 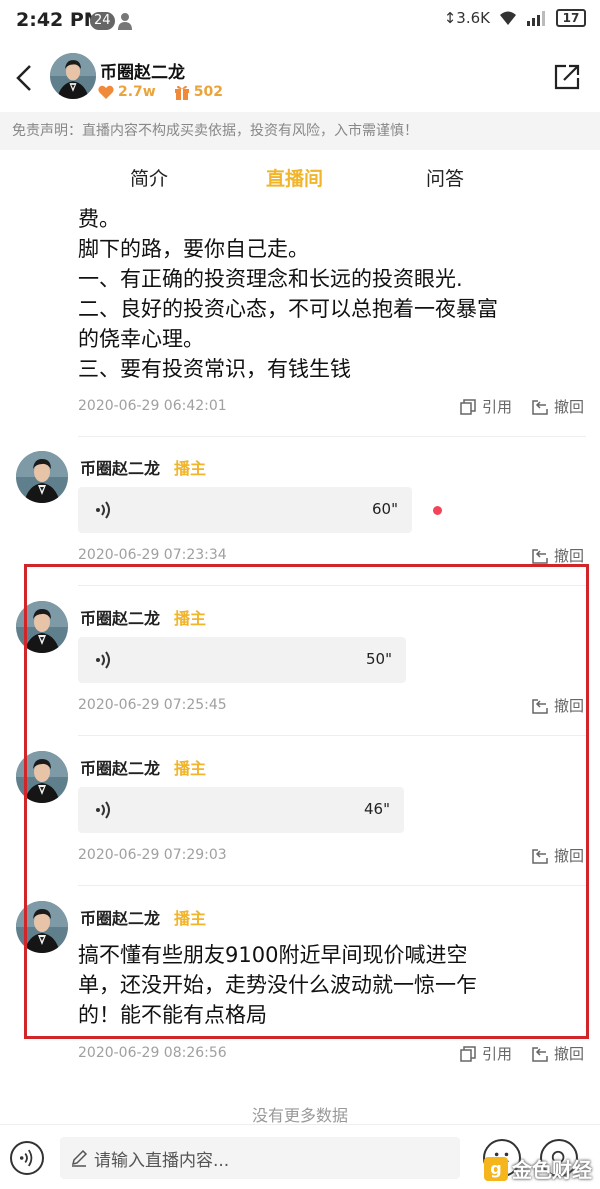 What do you see at coordinates (445, 177) in the screenshot?
I see `tab-qa: 问答` at bounding box center [445, 177].